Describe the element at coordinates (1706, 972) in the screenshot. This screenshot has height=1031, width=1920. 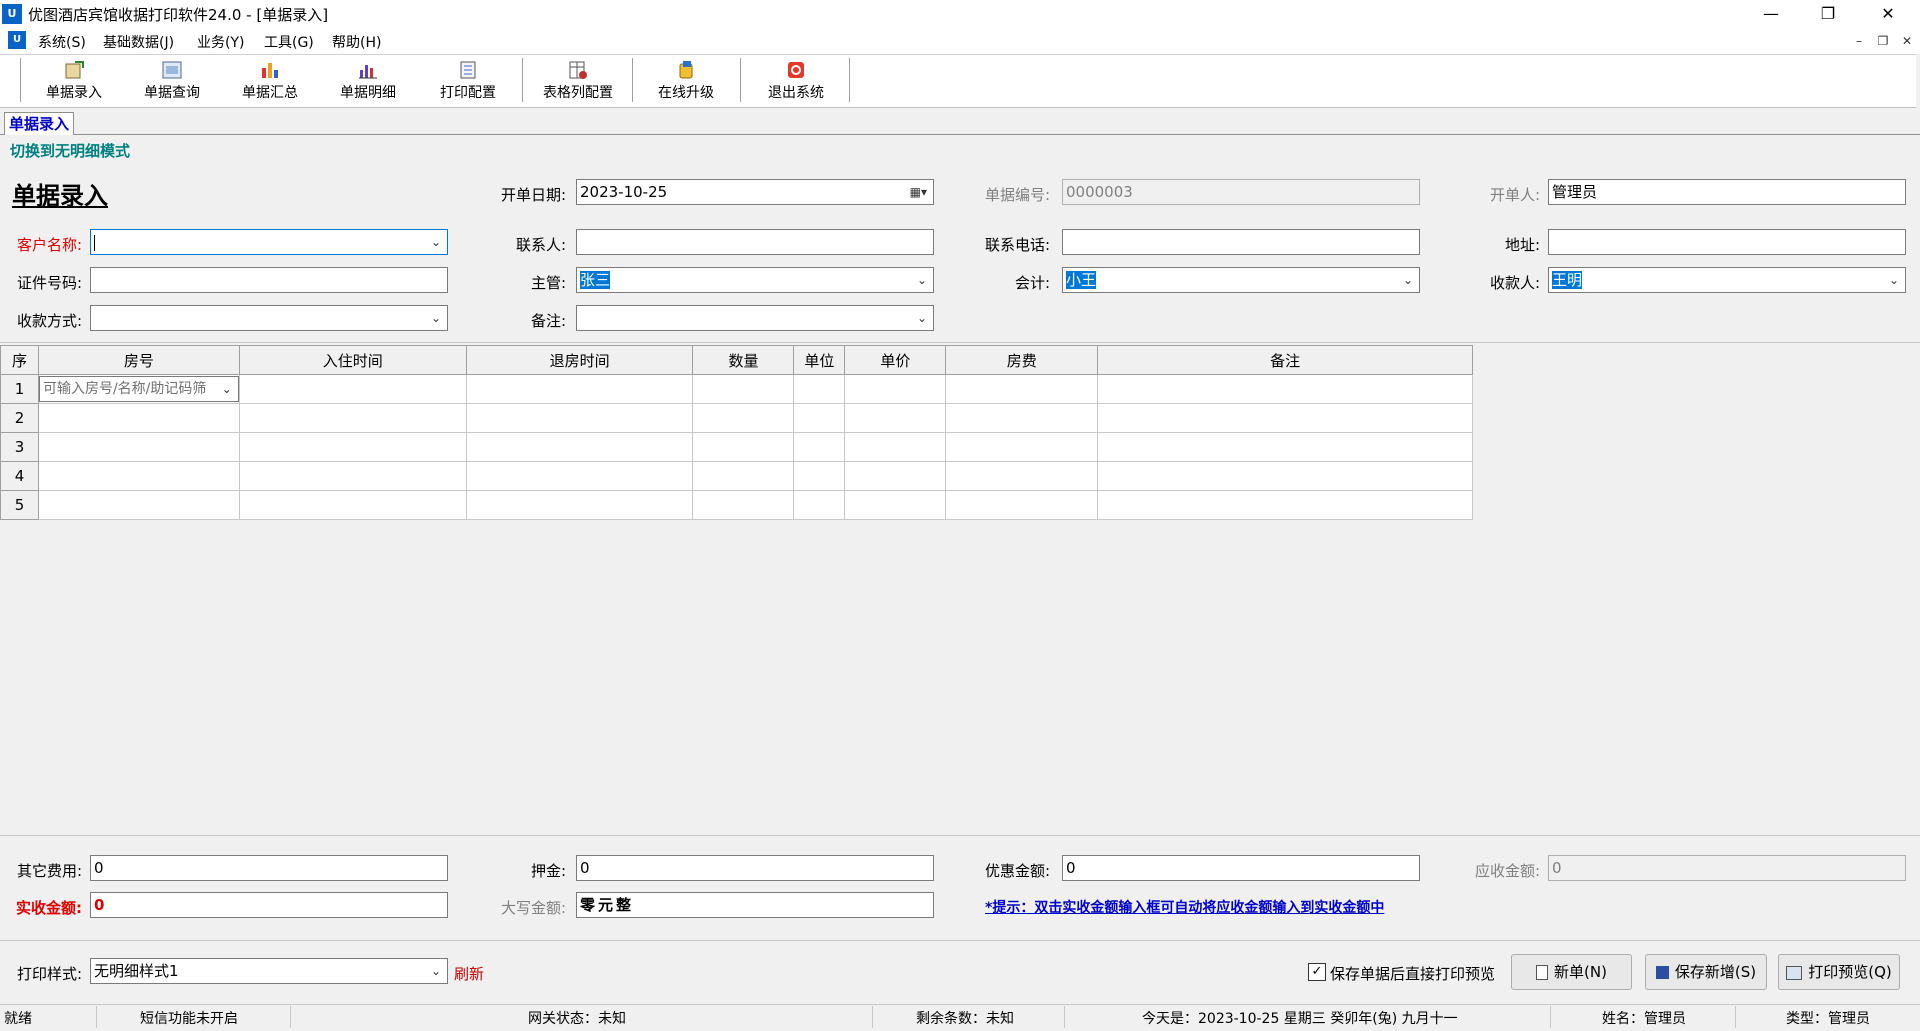
I see `save-new-button: 保存新增(S)` at that location.